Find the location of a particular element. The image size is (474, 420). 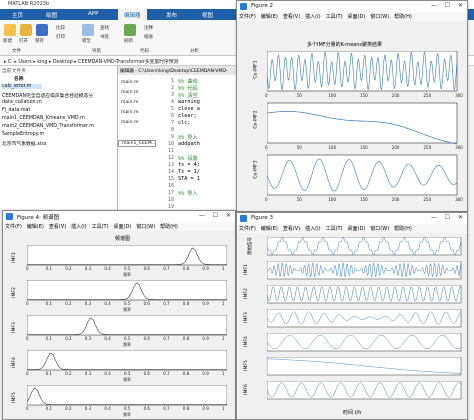

code-line: clear; is located at coordinates (187, 116).